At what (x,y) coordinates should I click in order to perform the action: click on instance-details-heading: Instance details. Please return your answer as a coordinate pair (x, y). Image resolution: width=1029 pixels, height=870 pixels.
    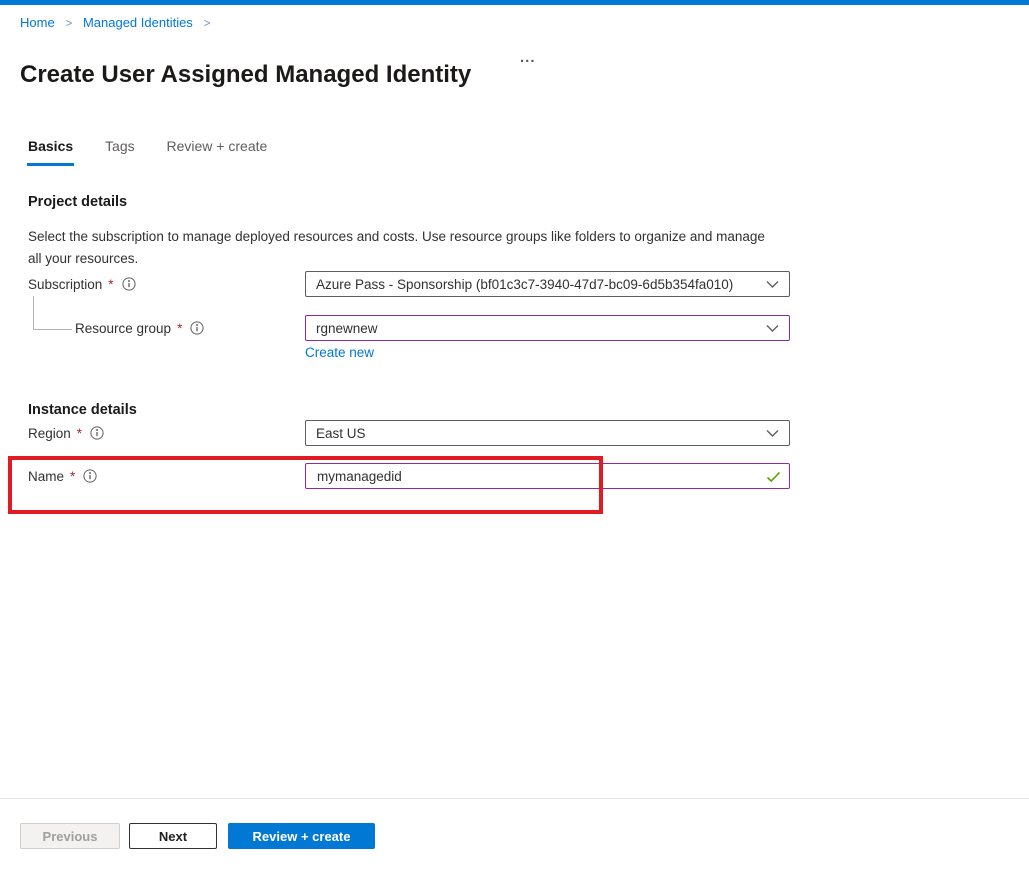
    Looking at the image, I should click on (82, 410).